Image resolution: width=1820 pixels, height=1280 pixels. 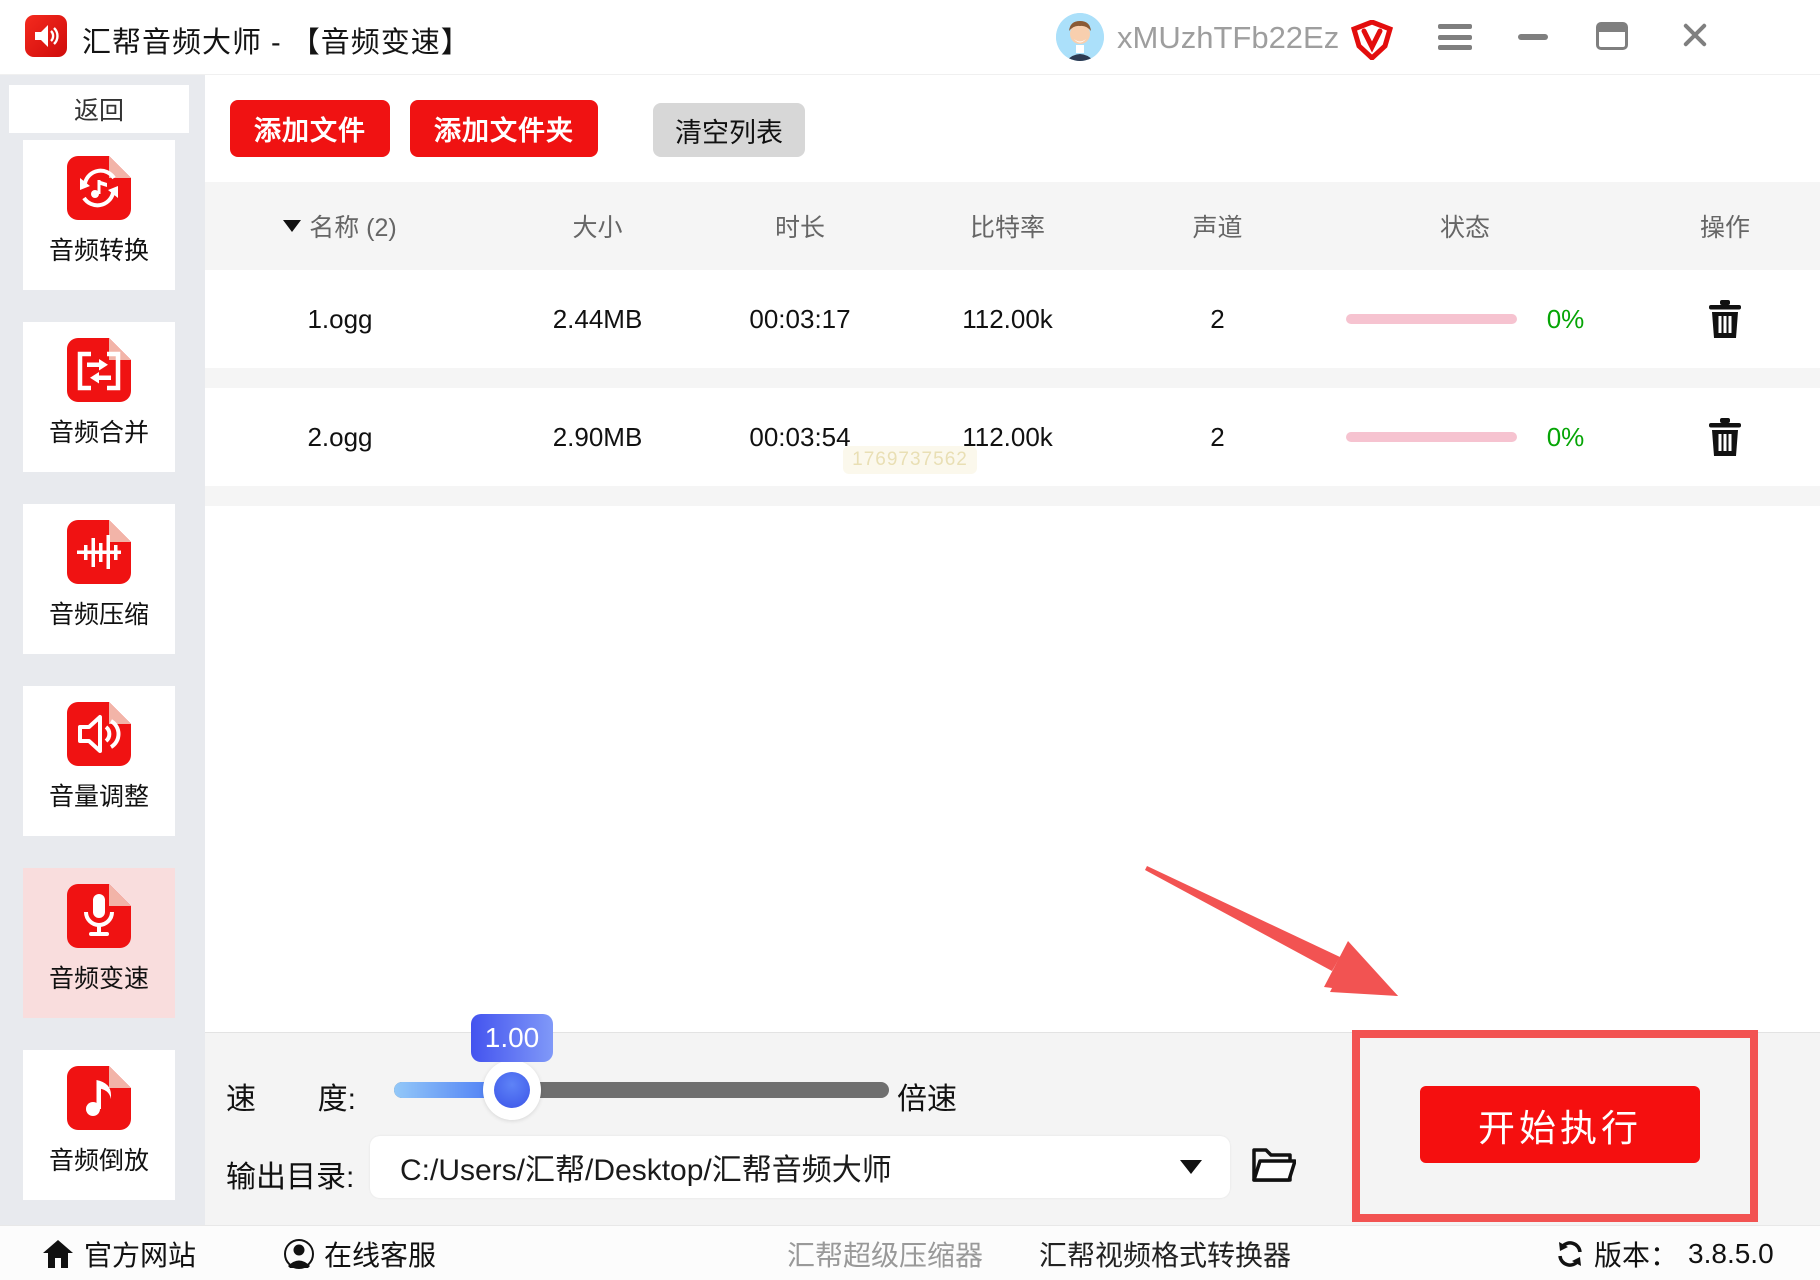 I want to click on file-bitrate: 112.00k, so click(x=1007, y=318).